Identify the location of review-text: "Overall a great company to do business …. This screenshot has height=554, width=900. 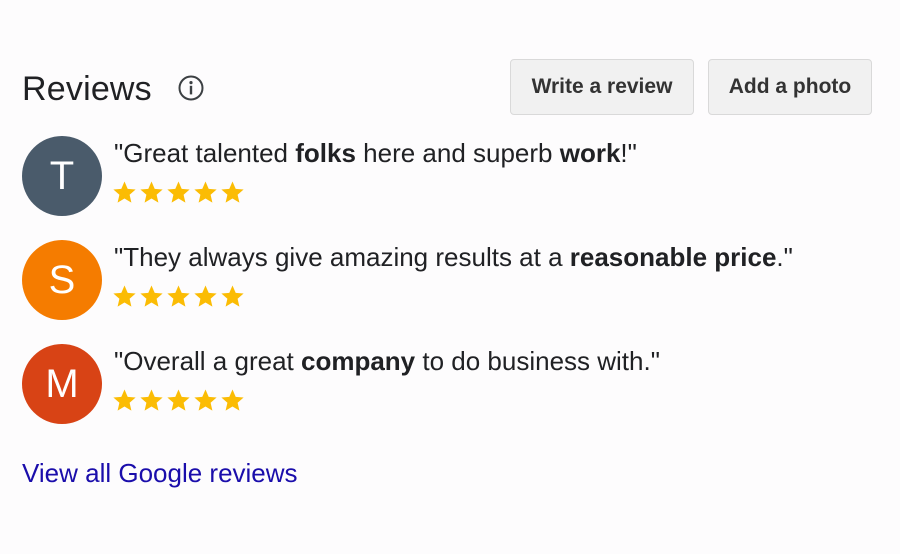
(387, 361).